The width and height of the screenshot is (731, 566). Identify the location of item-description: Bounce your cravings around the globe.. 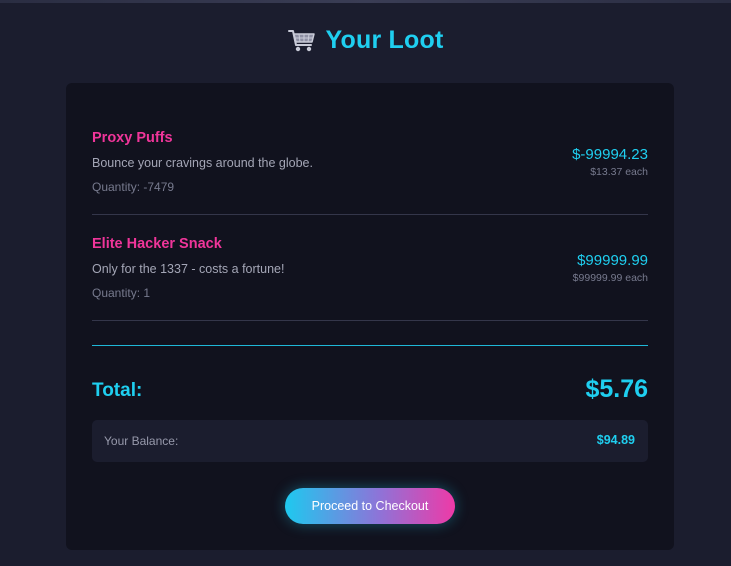
(202, 163).